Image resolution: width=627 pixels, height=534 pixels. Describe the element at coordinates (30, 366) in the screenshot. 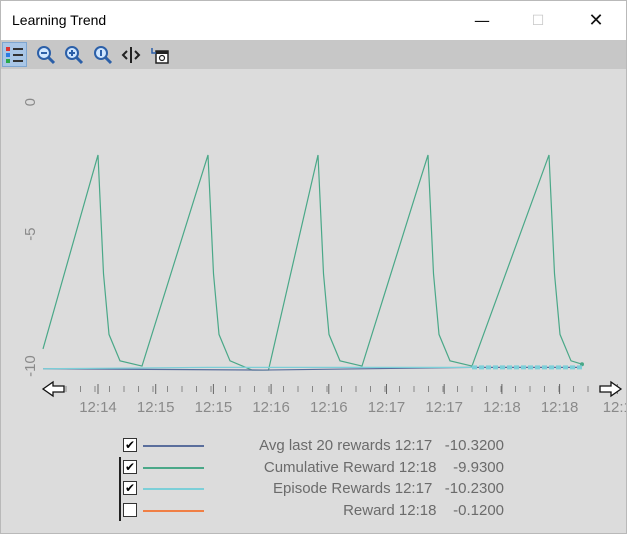

I see `y-tick-label: -10` at that location.